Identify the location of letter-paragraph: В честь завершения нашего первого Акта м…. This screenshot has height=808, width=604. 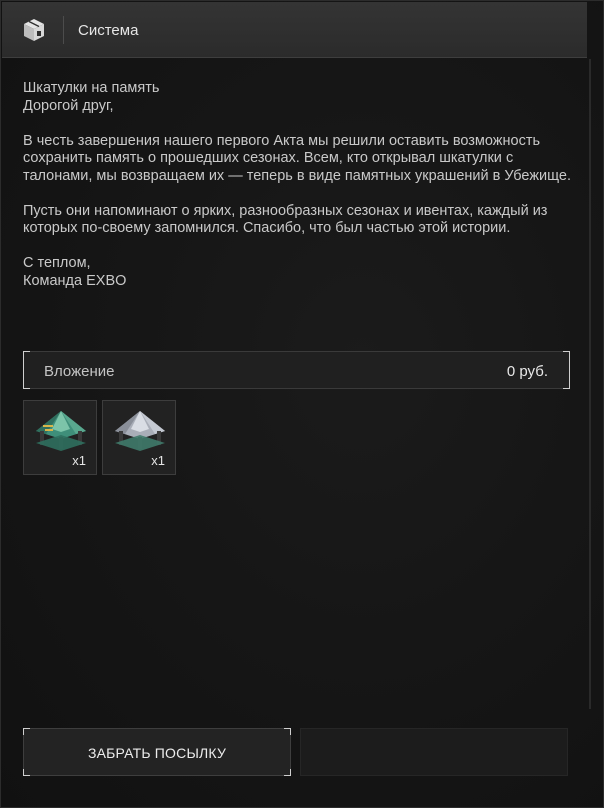
(297, 158).